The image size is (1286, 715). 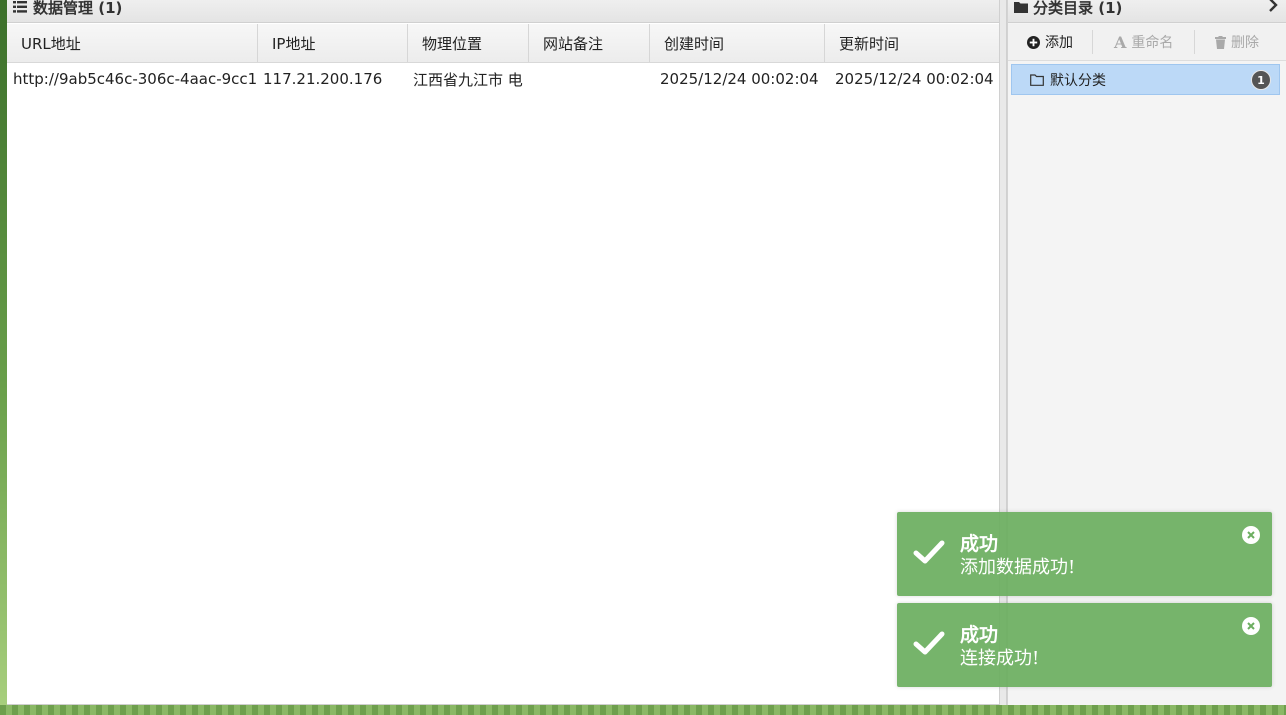 I want to click on rename-category-label: 重命名, so click(x=1152, y=43).